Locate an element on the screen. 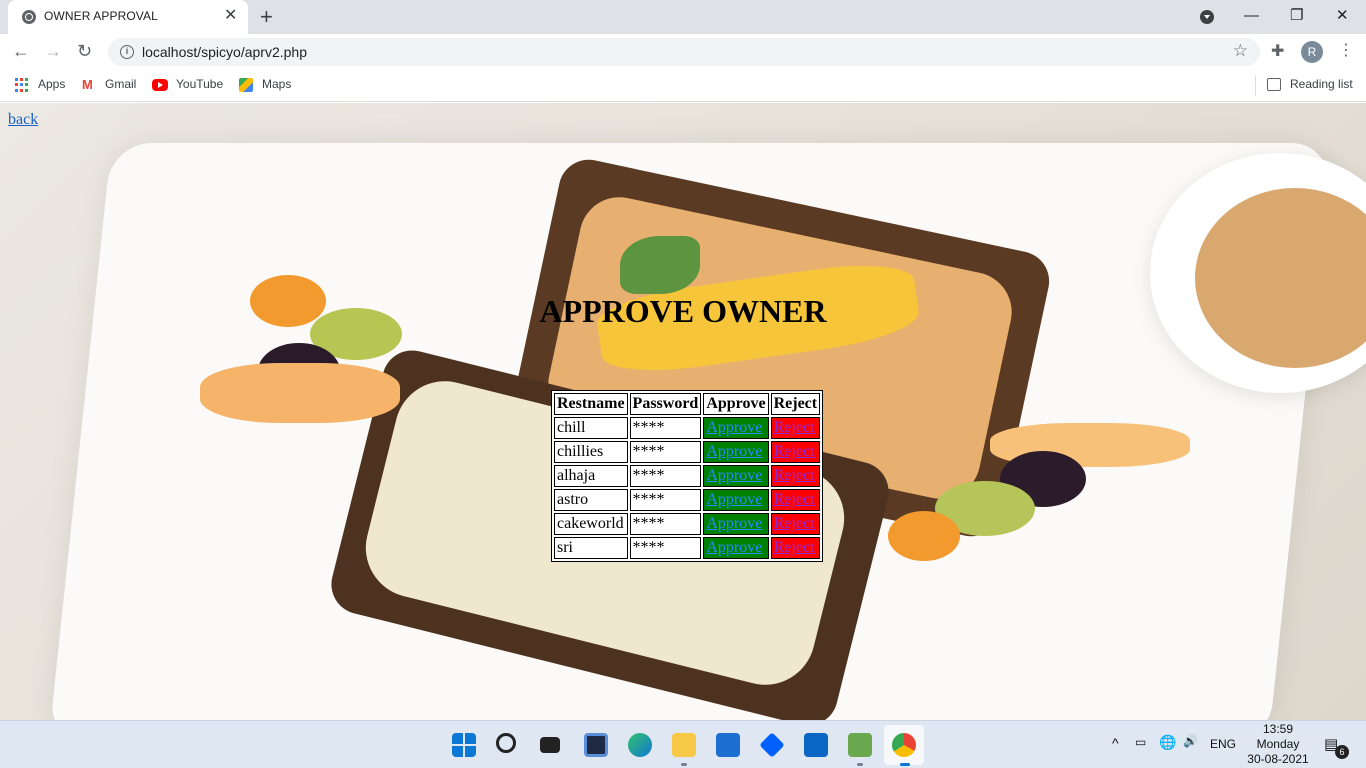 Image resolution: width=1366 pixels, height=768 pixels. menu-kebab-icon: ⋮ is located at coordinates (1346, 51).